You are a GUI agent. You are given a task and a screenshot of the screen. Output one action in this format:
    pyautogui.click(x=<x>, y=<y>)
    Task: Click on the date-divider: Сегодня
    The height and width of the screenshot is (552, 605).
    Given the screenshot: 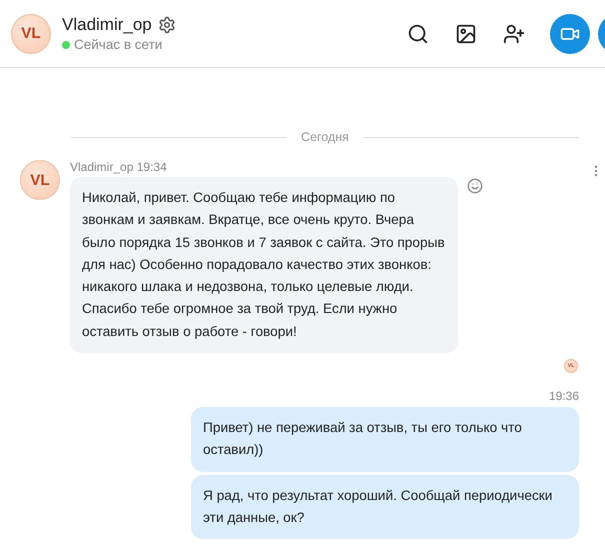 What is the action you would take?
    pyautogui.click(x=325, y=137)
    